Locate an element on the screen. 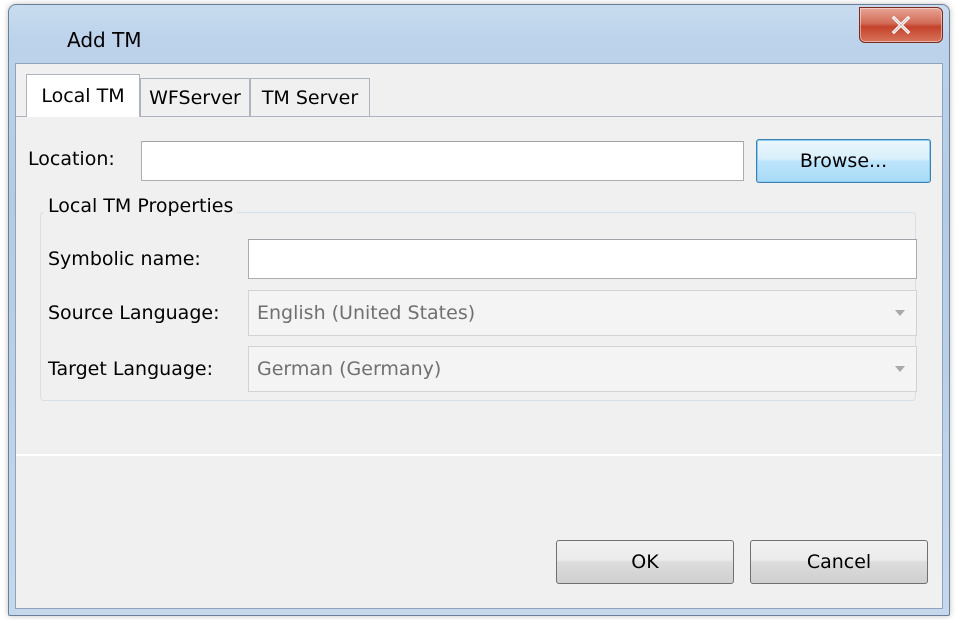  symbolic-name-input is located at coordinates (582, 259).